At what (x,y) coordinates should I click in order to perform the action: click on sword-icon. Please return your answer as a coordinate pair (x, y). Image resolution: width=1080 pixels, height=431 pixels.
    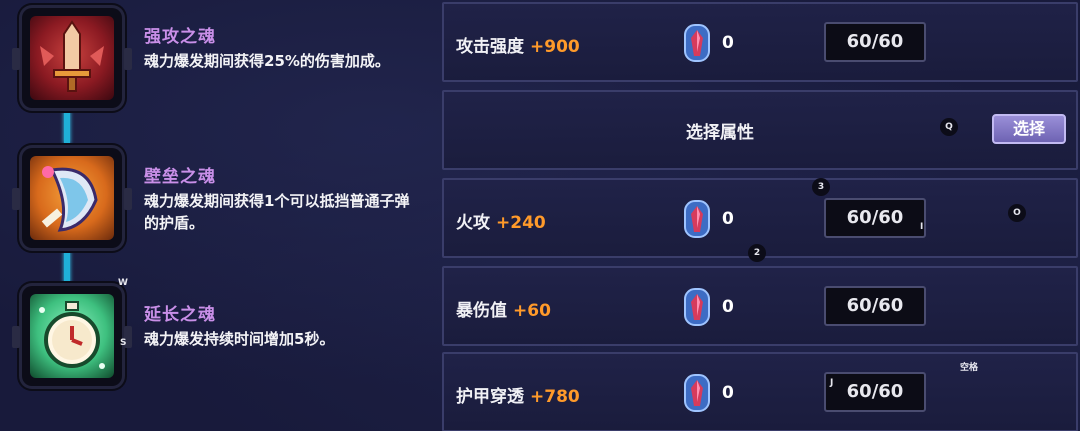
    Looking at the image, I should click on (72, 58).